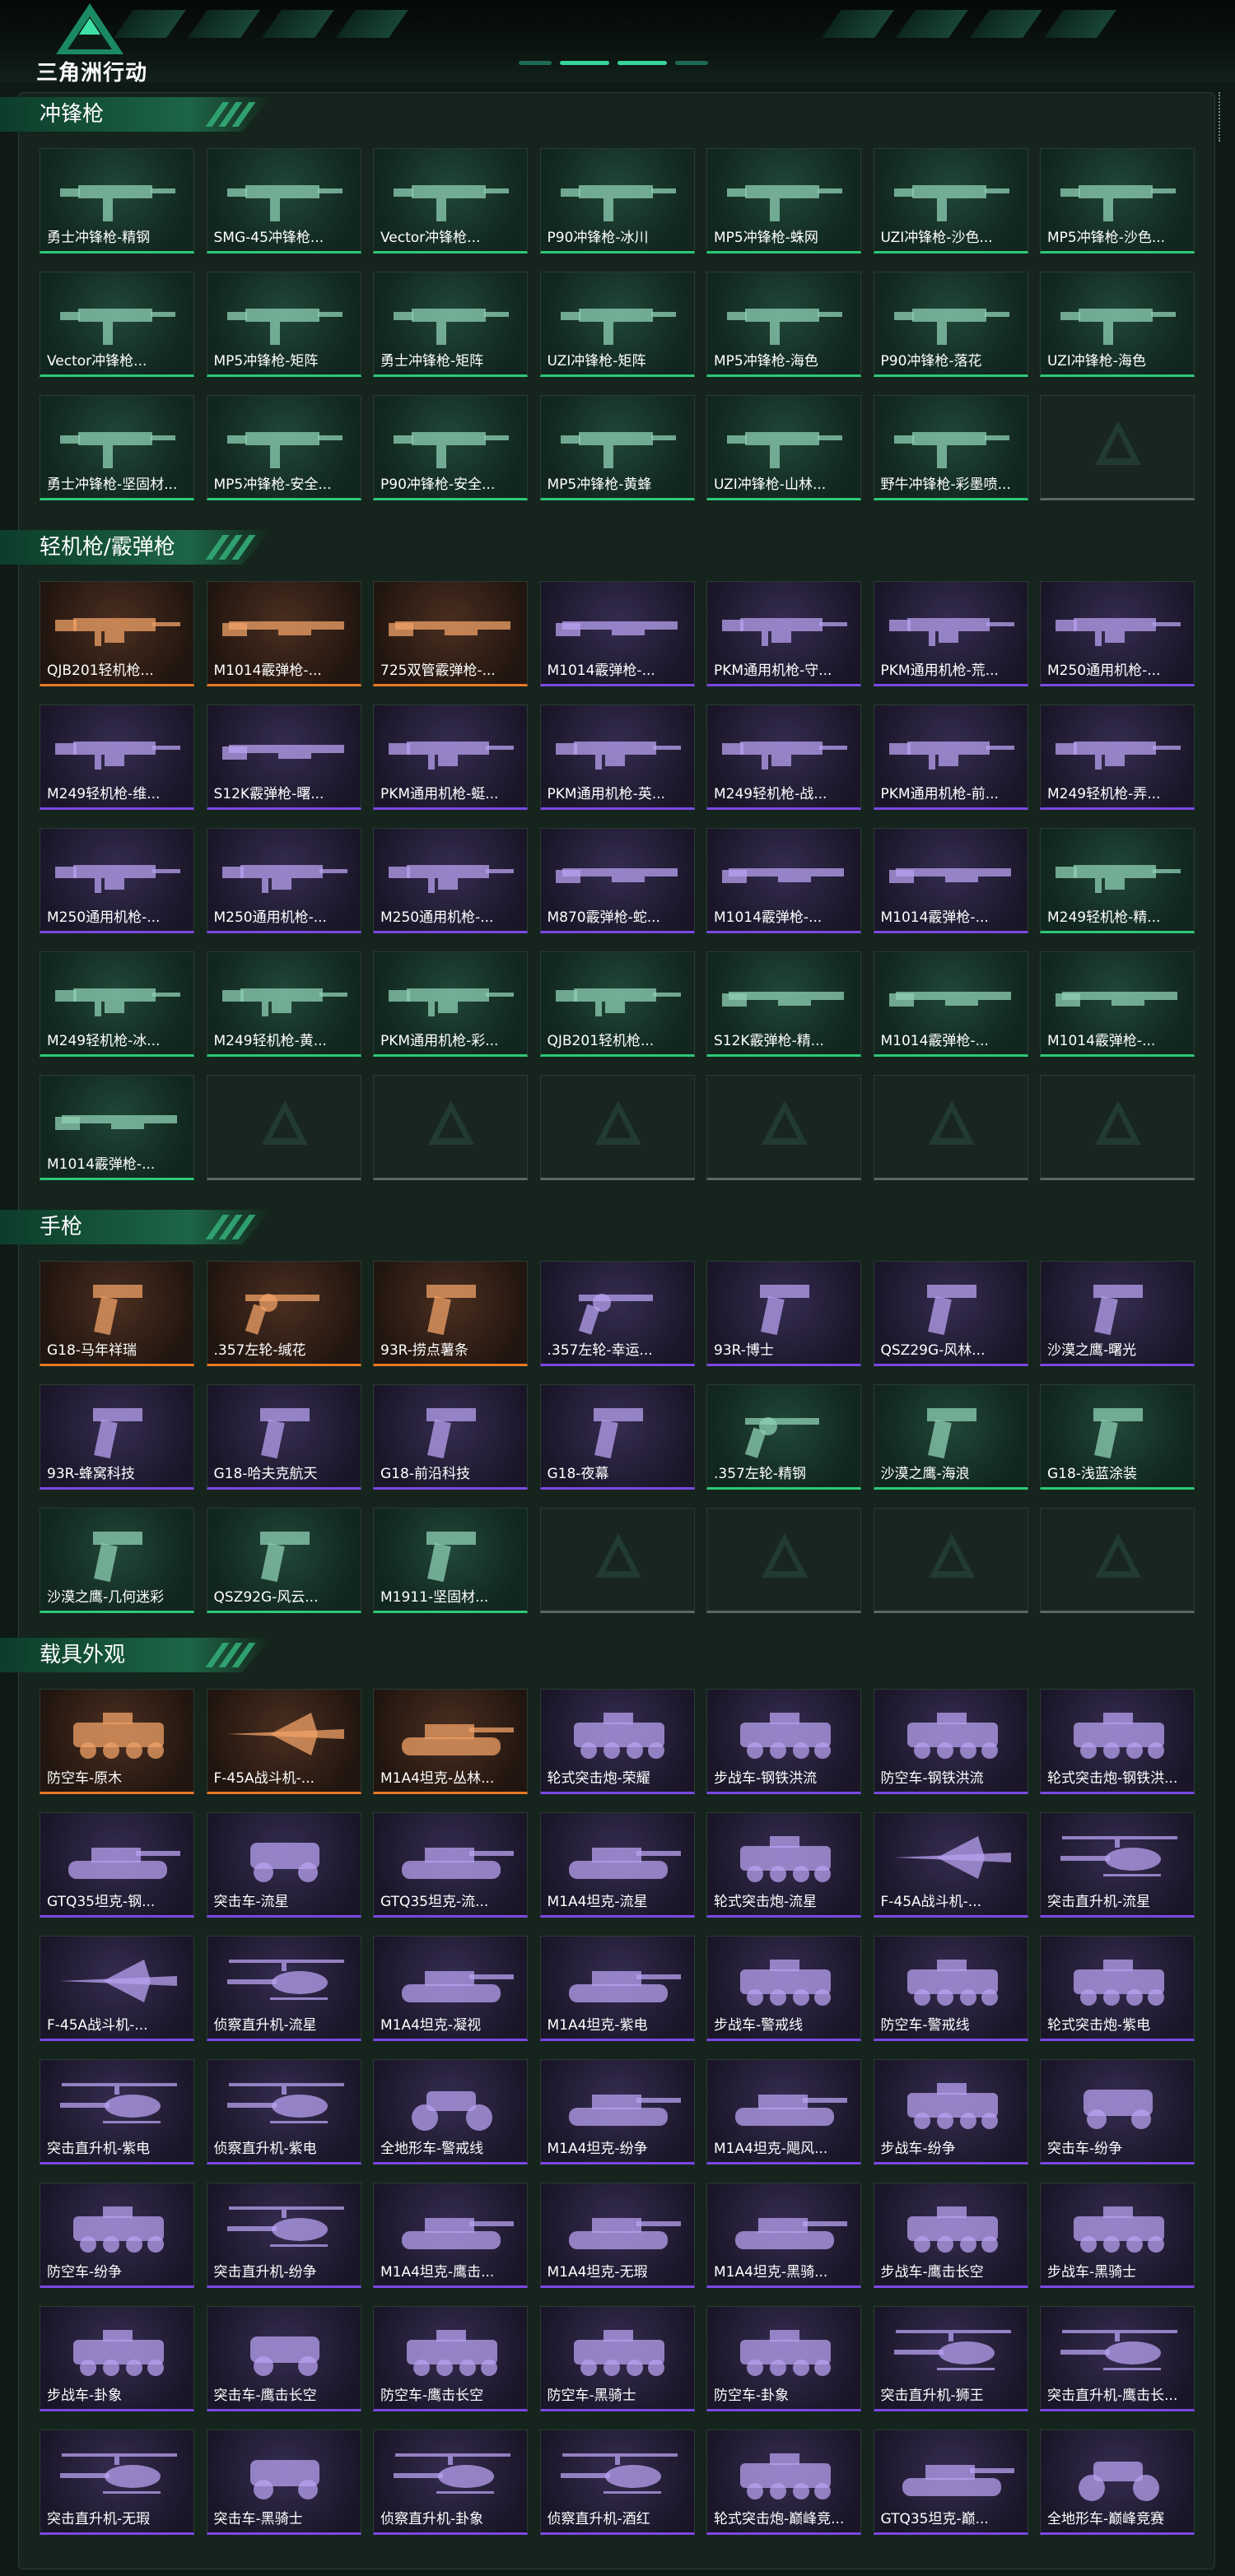 Image resolution: width=1235 pixels, height=2576 pixels. What do you see at coordinates (783, 1988) in the screenshot?
I see `skin-card: 步战车-警戒线` at bounding box center [783, 1988].